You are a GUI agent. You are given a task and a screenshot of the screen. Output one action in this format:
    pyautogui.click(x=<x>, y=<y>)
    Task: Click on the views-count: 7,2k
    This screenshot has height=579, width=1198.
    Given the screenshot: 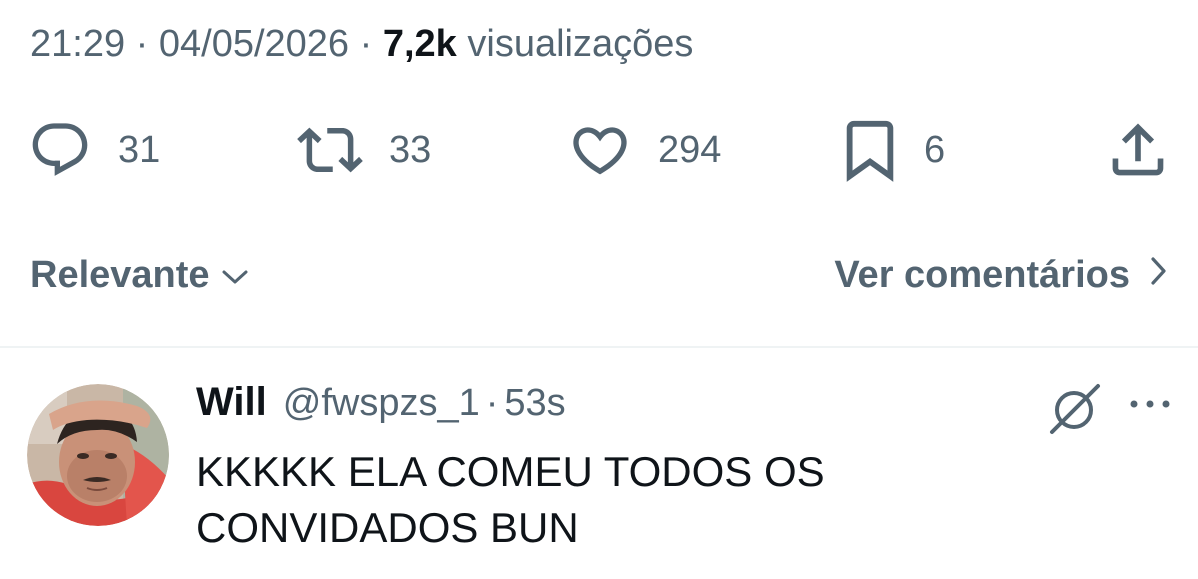 What is the action you would take?
    pyautogui.click(x=419, y=44)
    